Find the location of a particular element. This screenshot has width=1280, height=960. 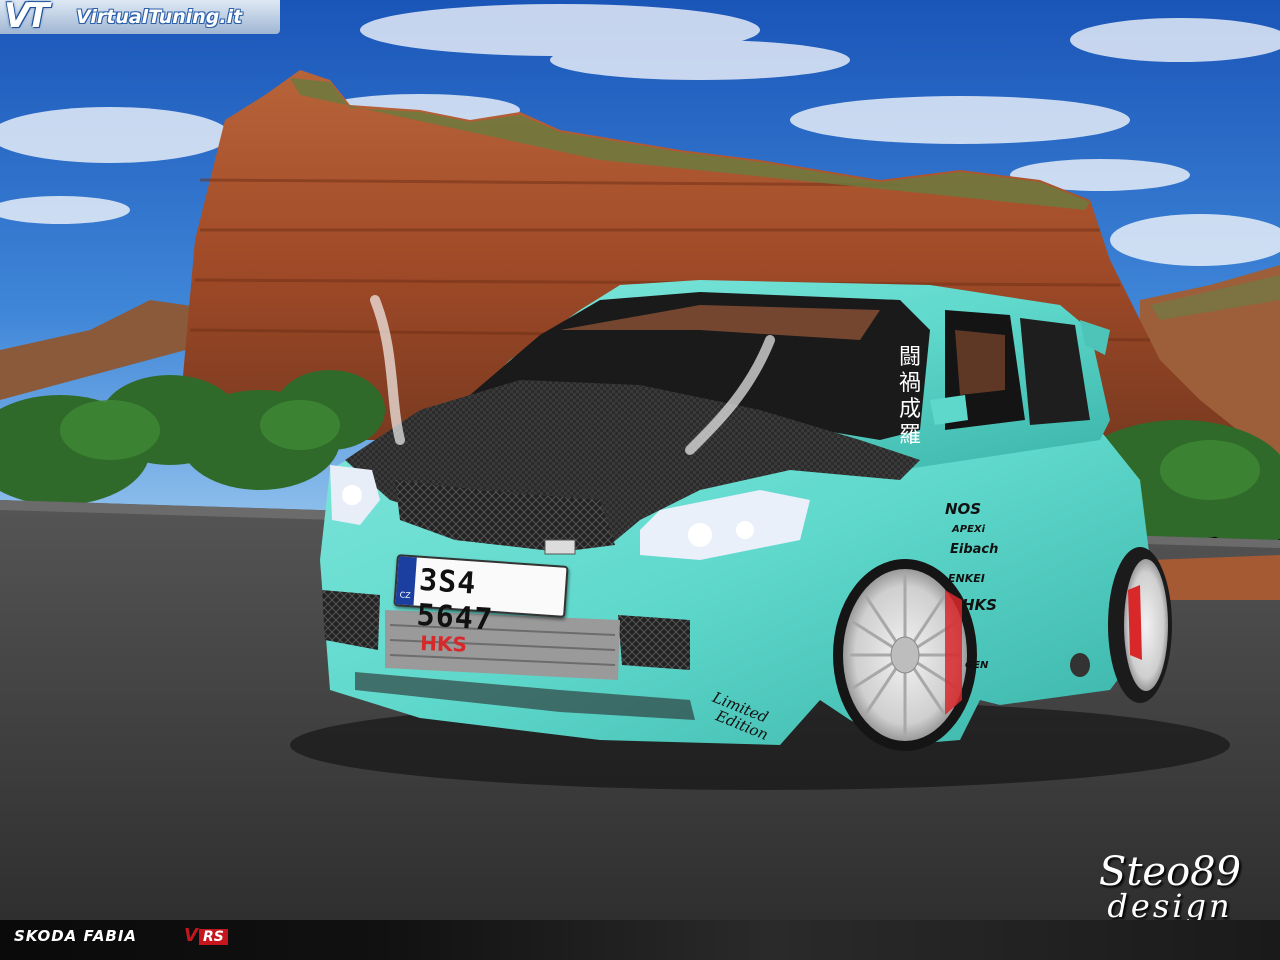

watermark-logo-mark: VT is located at coordinates (26, 18).